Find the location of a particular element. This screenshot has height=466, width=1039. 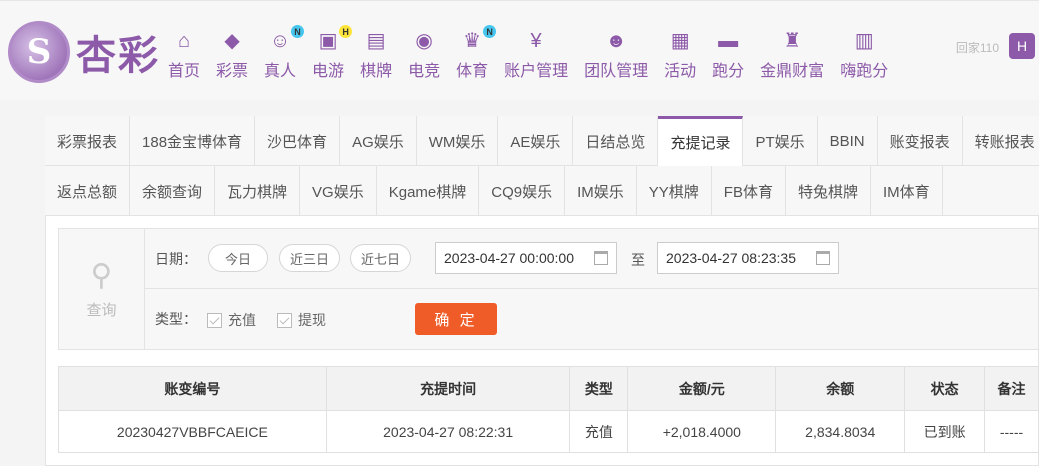

train-icon: ▬ is located at coordinates (728, 41).